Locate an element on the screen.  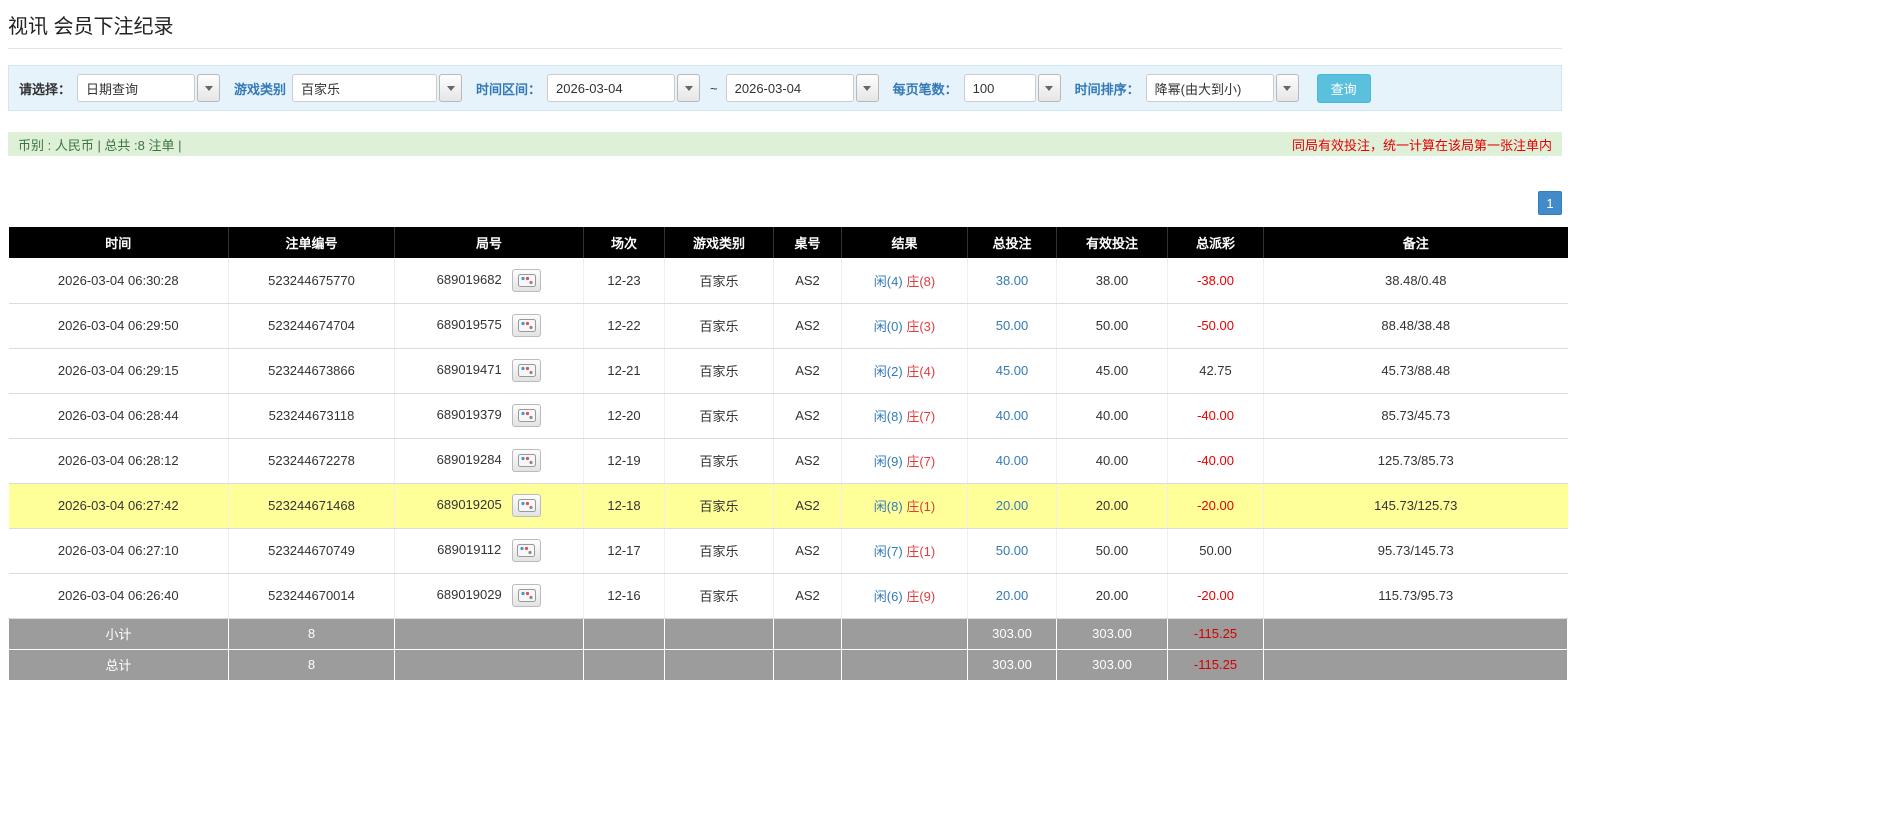
cell-time: 2026-03-04 06:29:50 is located at coordinates (118, 326).